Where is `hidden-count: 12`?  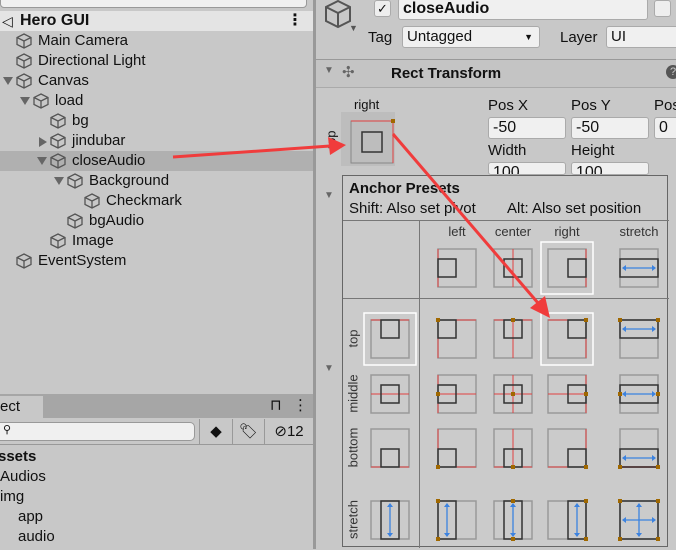 hidden-count: 12 is located at coordinates (295, 431).